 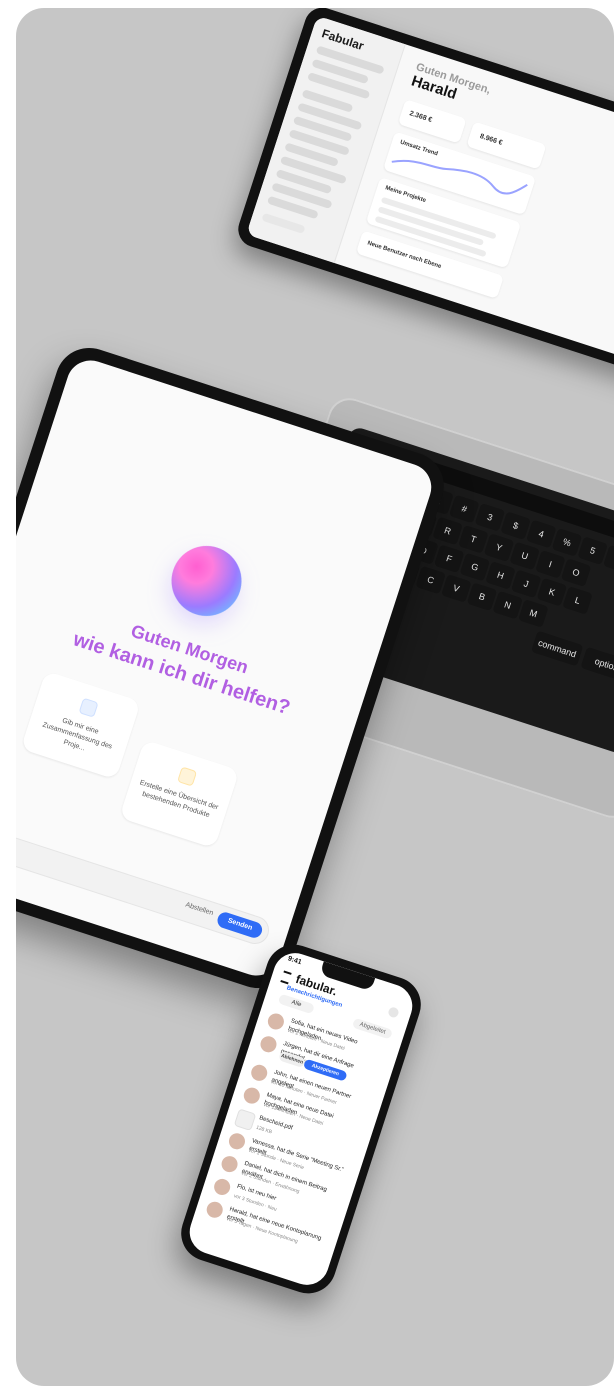 What do you see at coordinates (199, 909) in the screenshot?
I see `prompt-hint: Abstellen` at bounding box center [199, 909].